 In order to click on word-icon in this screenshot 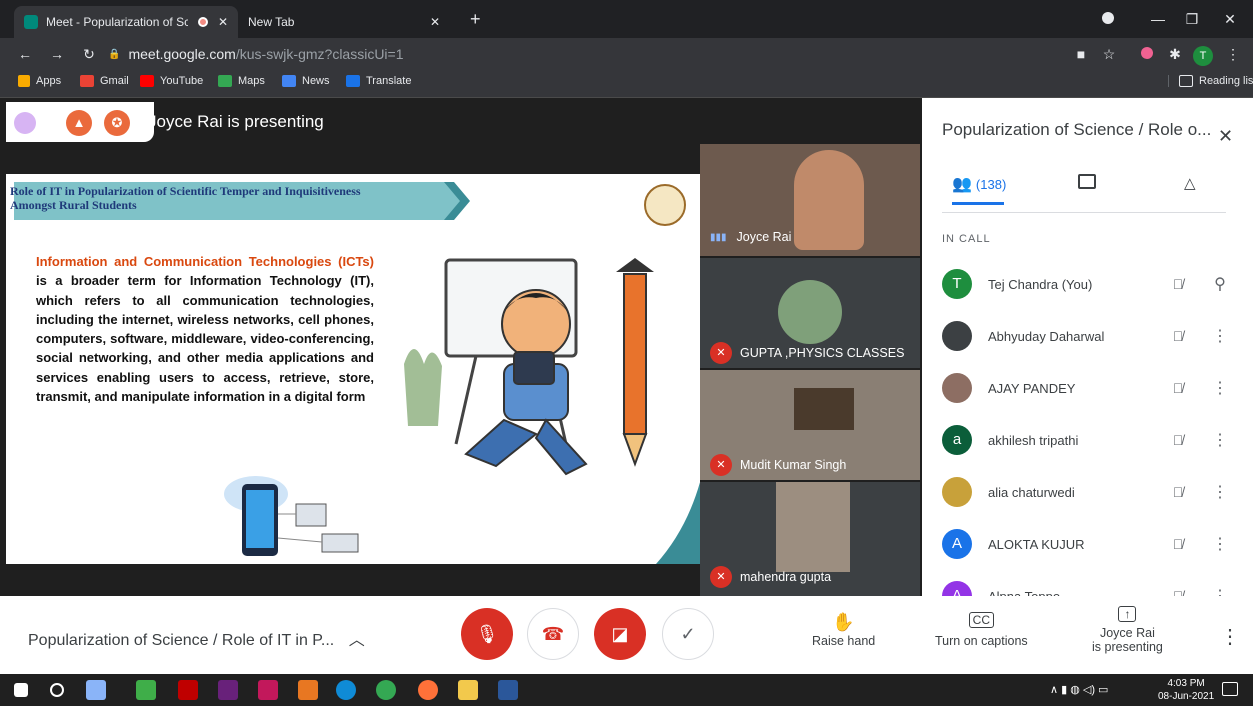, I will do `click(508, 690)`.